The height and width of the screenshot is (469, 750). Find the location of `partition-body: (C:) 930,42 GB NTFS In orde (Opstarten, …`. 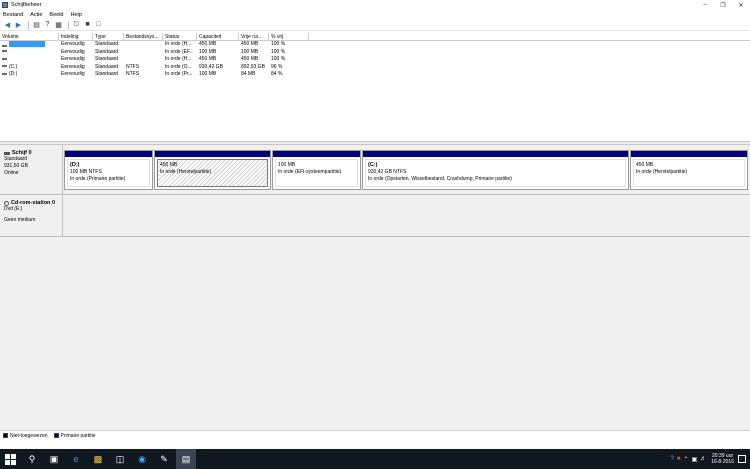

partition-body: (C:) 930,42 GB NTFS In orde (Opstarten, … is located at coordinates (495, 173).